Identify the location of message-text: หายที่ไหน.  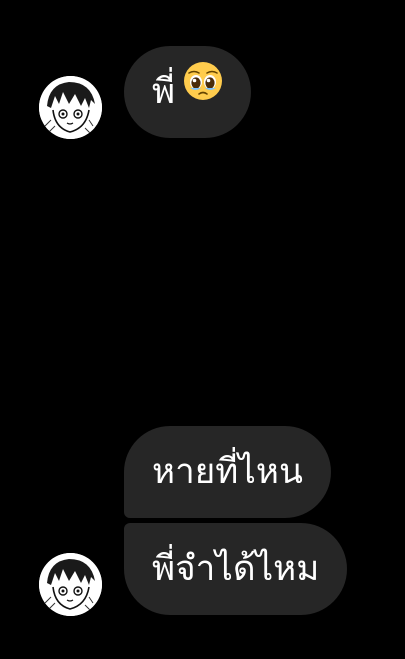
(227, 472).